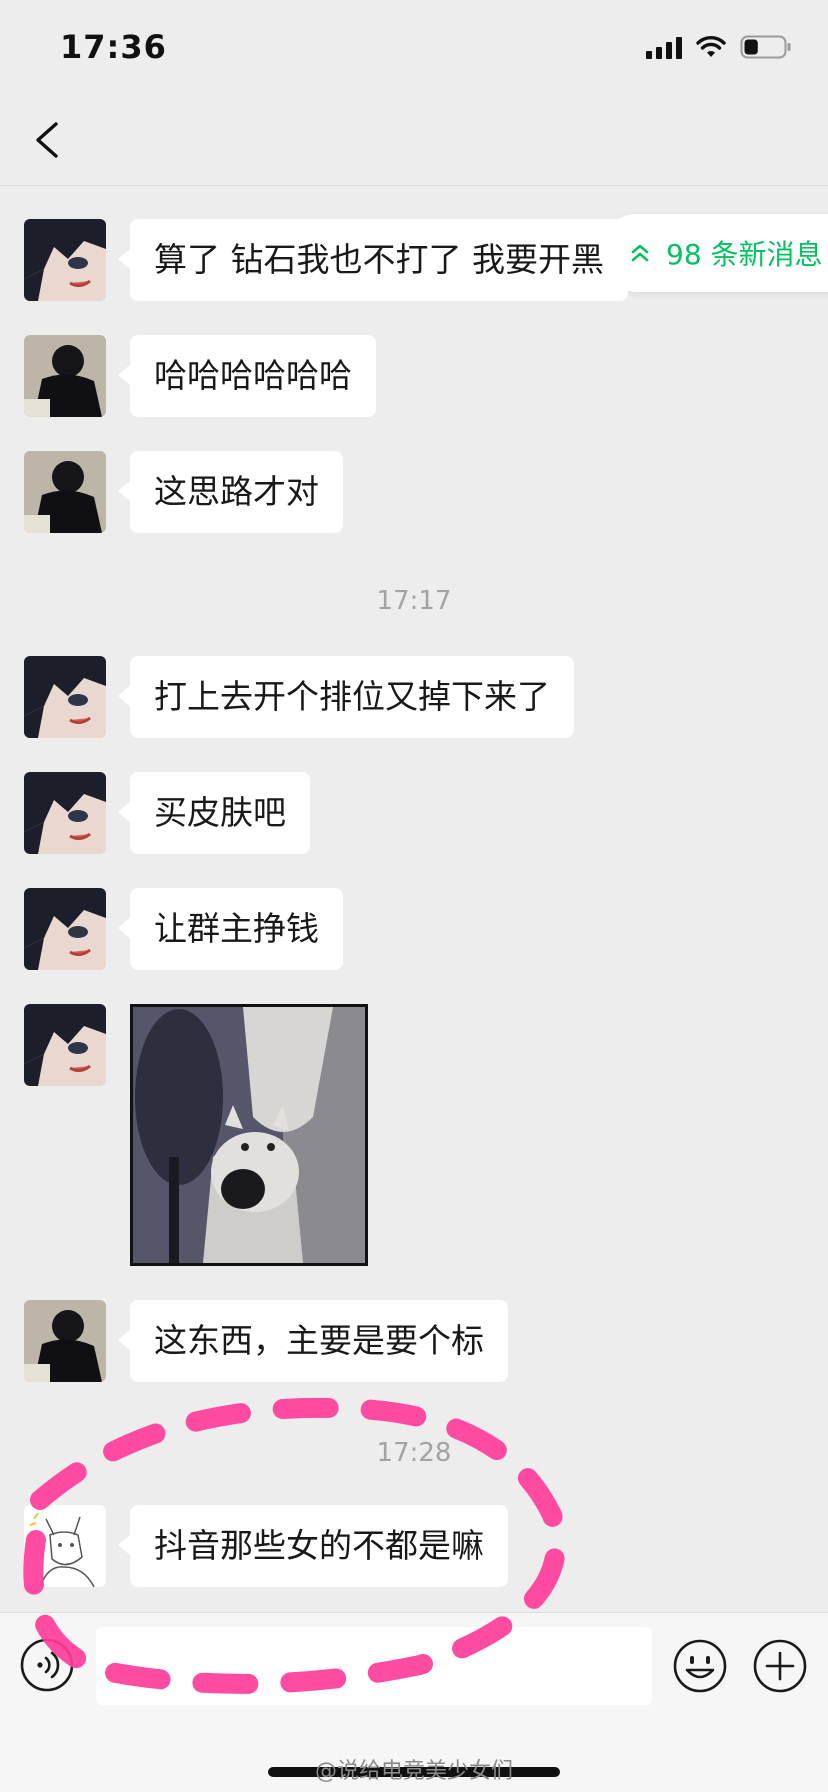  I want to click on plus-icon, so click(780, 1666).